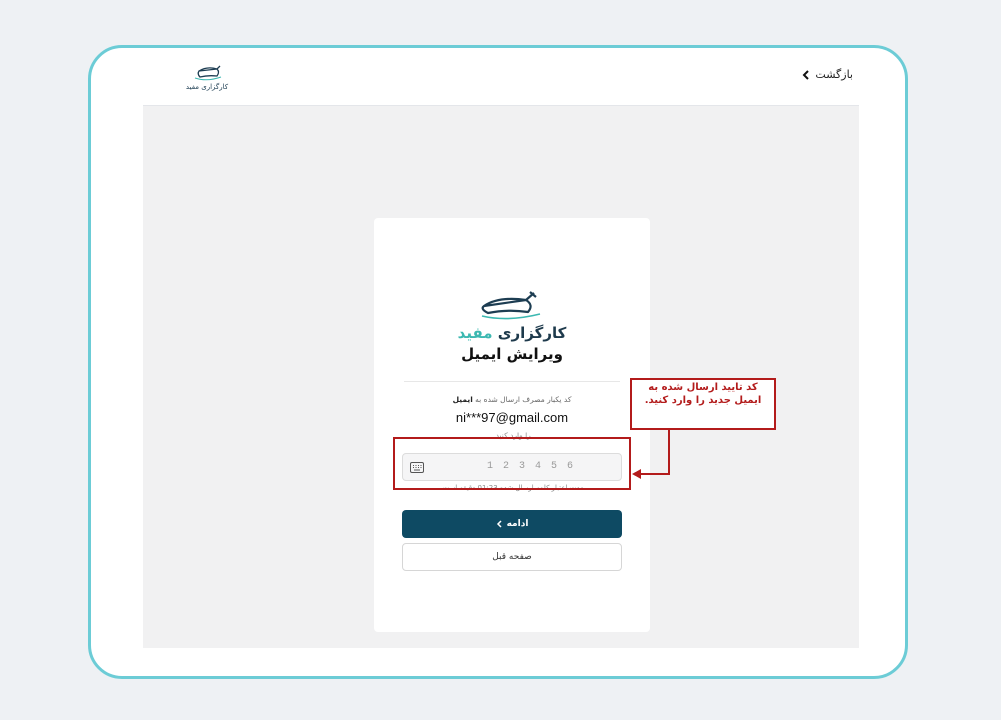 Image resolution: width=1001 pixels, height=720 pixels. I want to click on brand-name: کارگزاری مفید, so click(512, 333).